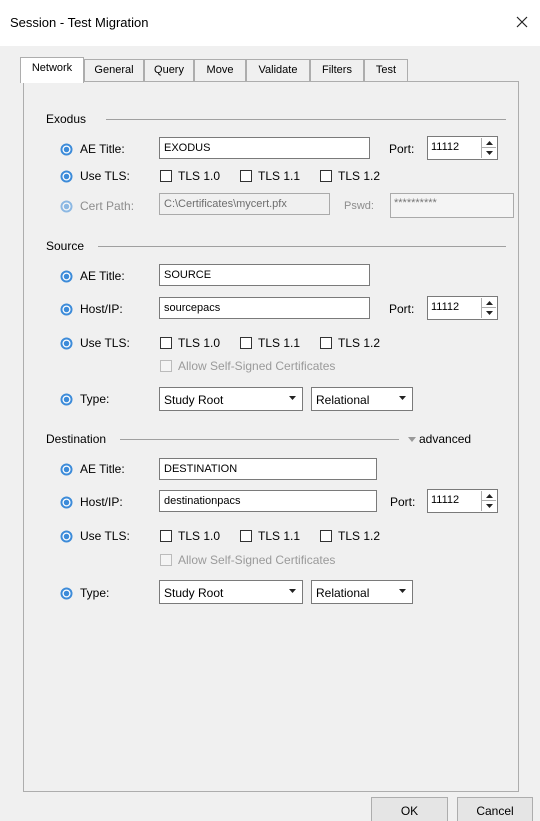 This screenshot has width=540, height=821. I want to click on close-icon, so click(522, 22).